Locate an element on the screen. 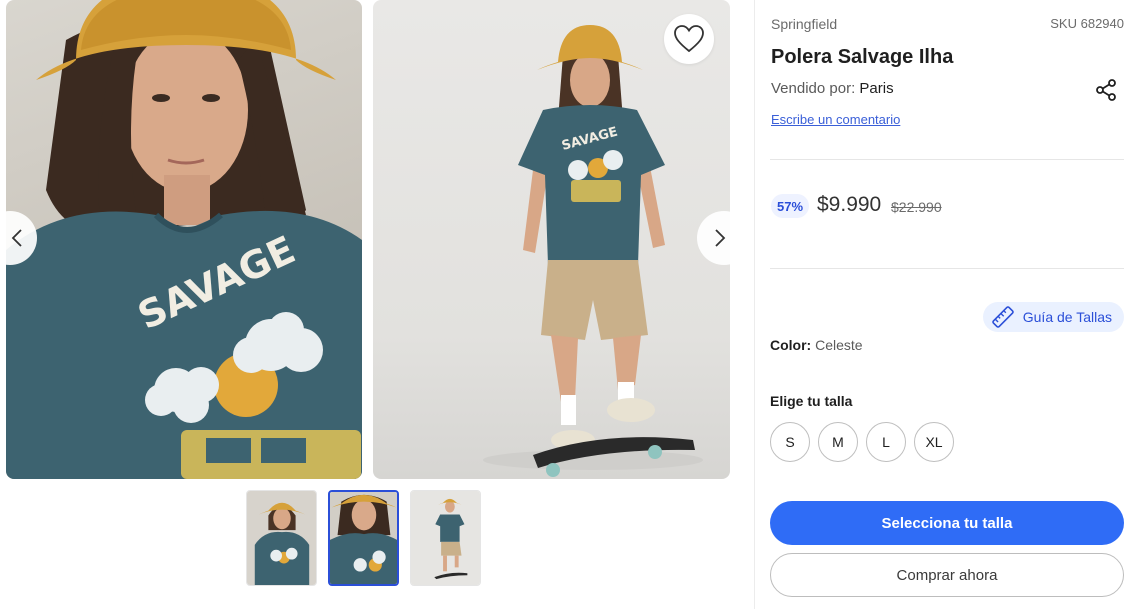  front-model-thumbnail is located at coordinates (281, 538).